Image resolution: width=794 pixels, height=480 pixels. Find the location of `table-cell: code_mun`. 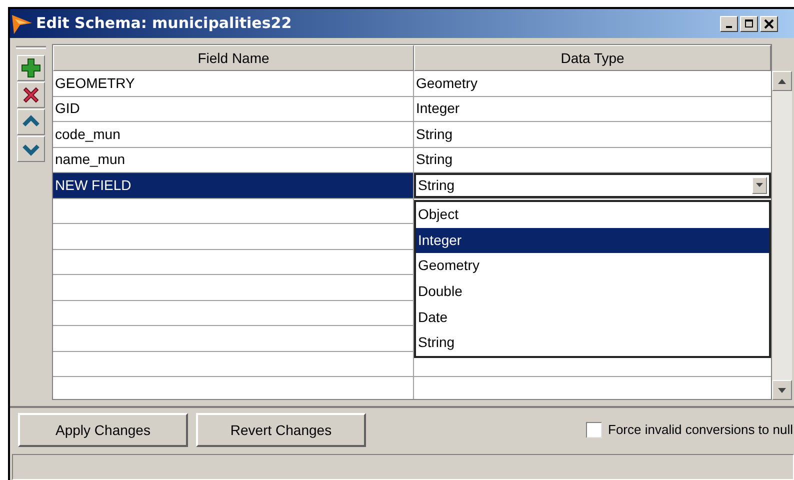

table-cell: code_mun is located at coordinates (233, 134).